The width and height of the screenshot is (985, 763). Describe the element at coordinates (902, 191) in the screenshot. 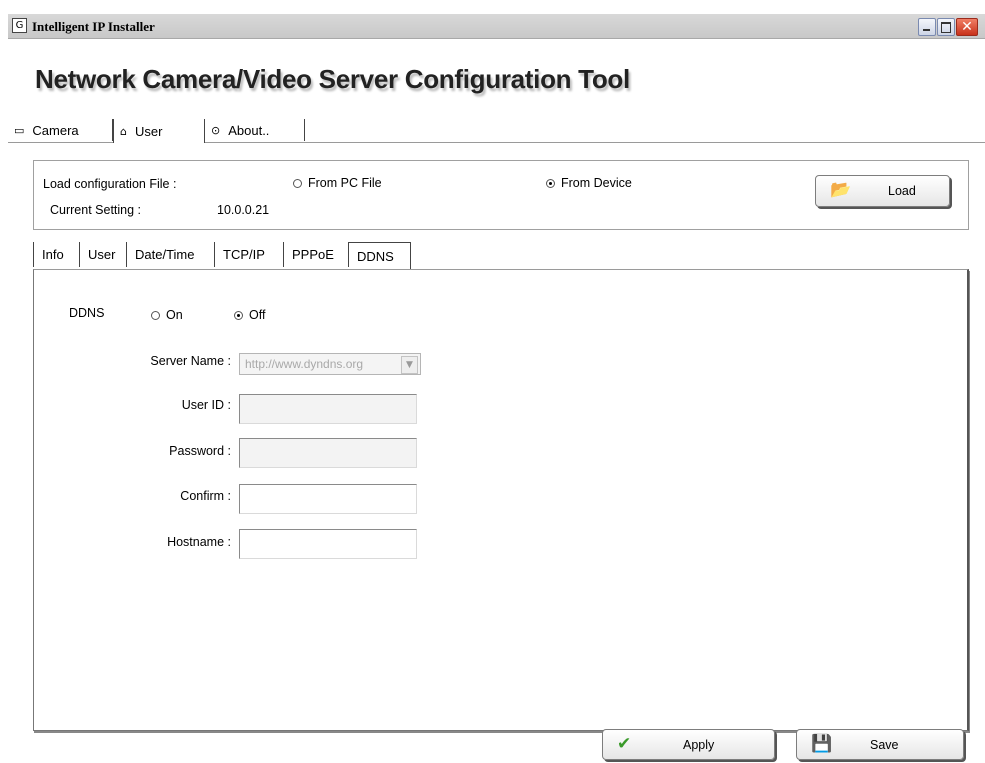

I see `load-button-label: Load` at that location.